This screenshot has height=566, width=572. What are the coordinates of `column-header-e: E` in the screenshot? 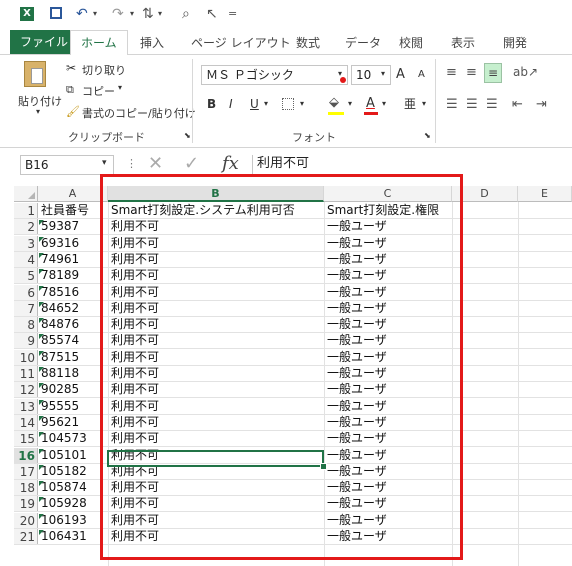 It's located at (545, 194).